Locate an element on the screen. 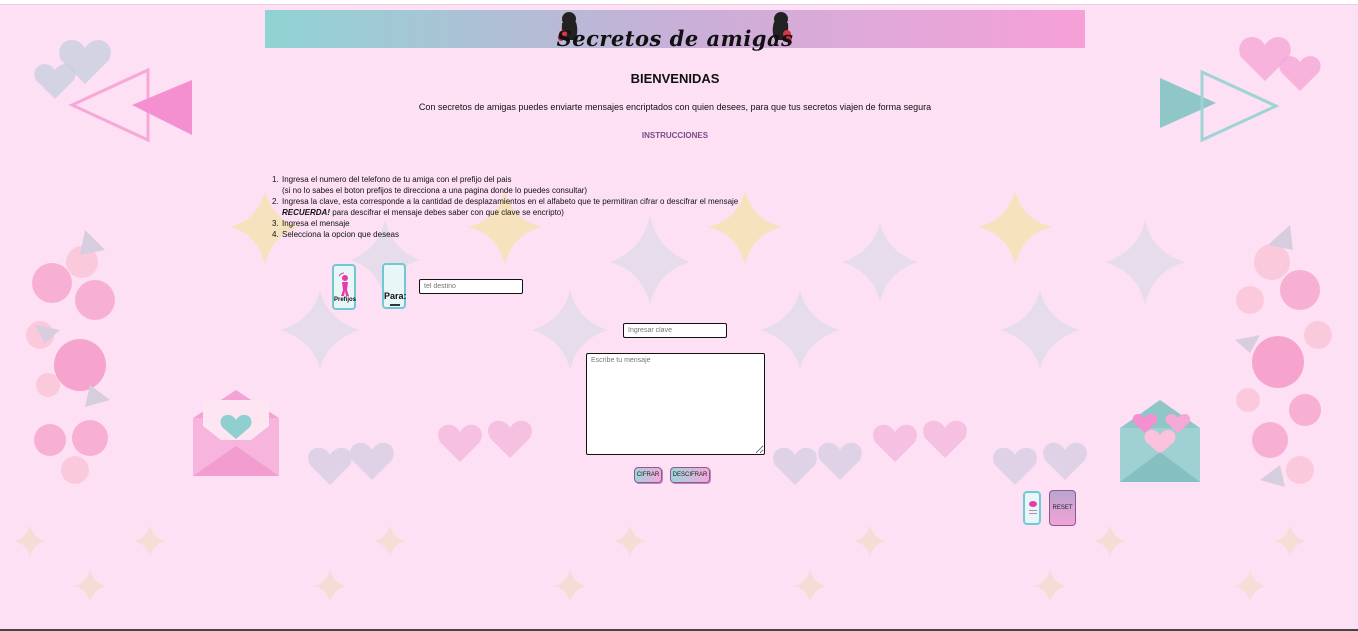  instruction-step: 4. Selecciona la opcion que deseas is located at coordinates (335, 234).